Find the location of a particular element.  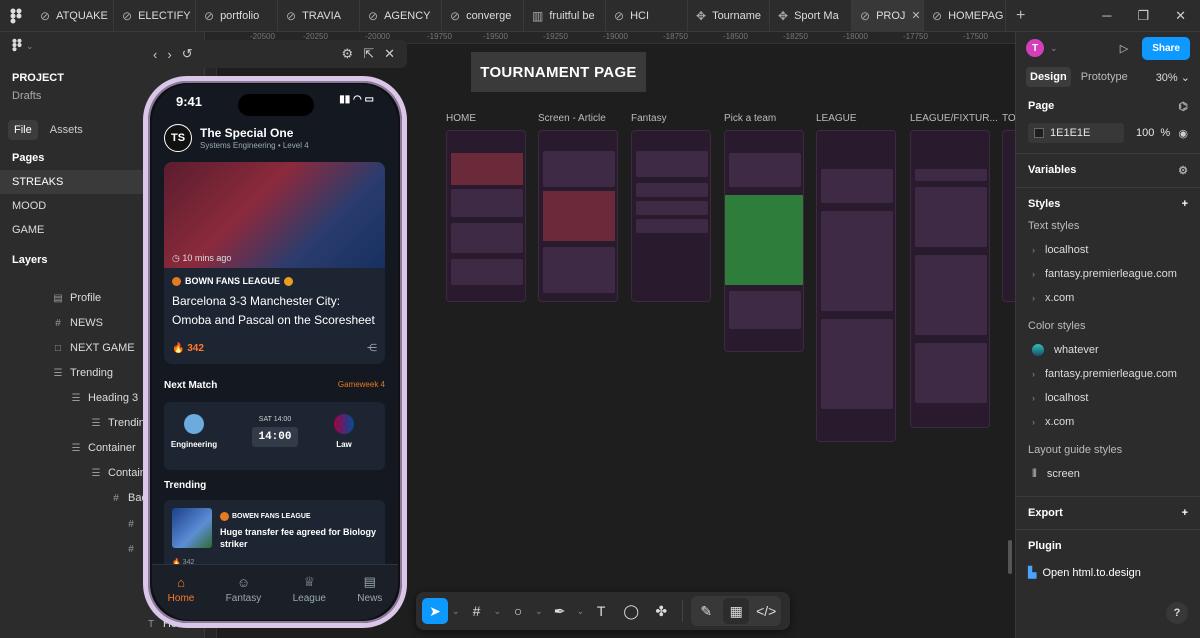

layer-row: ☰ Container is located at coordinates (103, 448).